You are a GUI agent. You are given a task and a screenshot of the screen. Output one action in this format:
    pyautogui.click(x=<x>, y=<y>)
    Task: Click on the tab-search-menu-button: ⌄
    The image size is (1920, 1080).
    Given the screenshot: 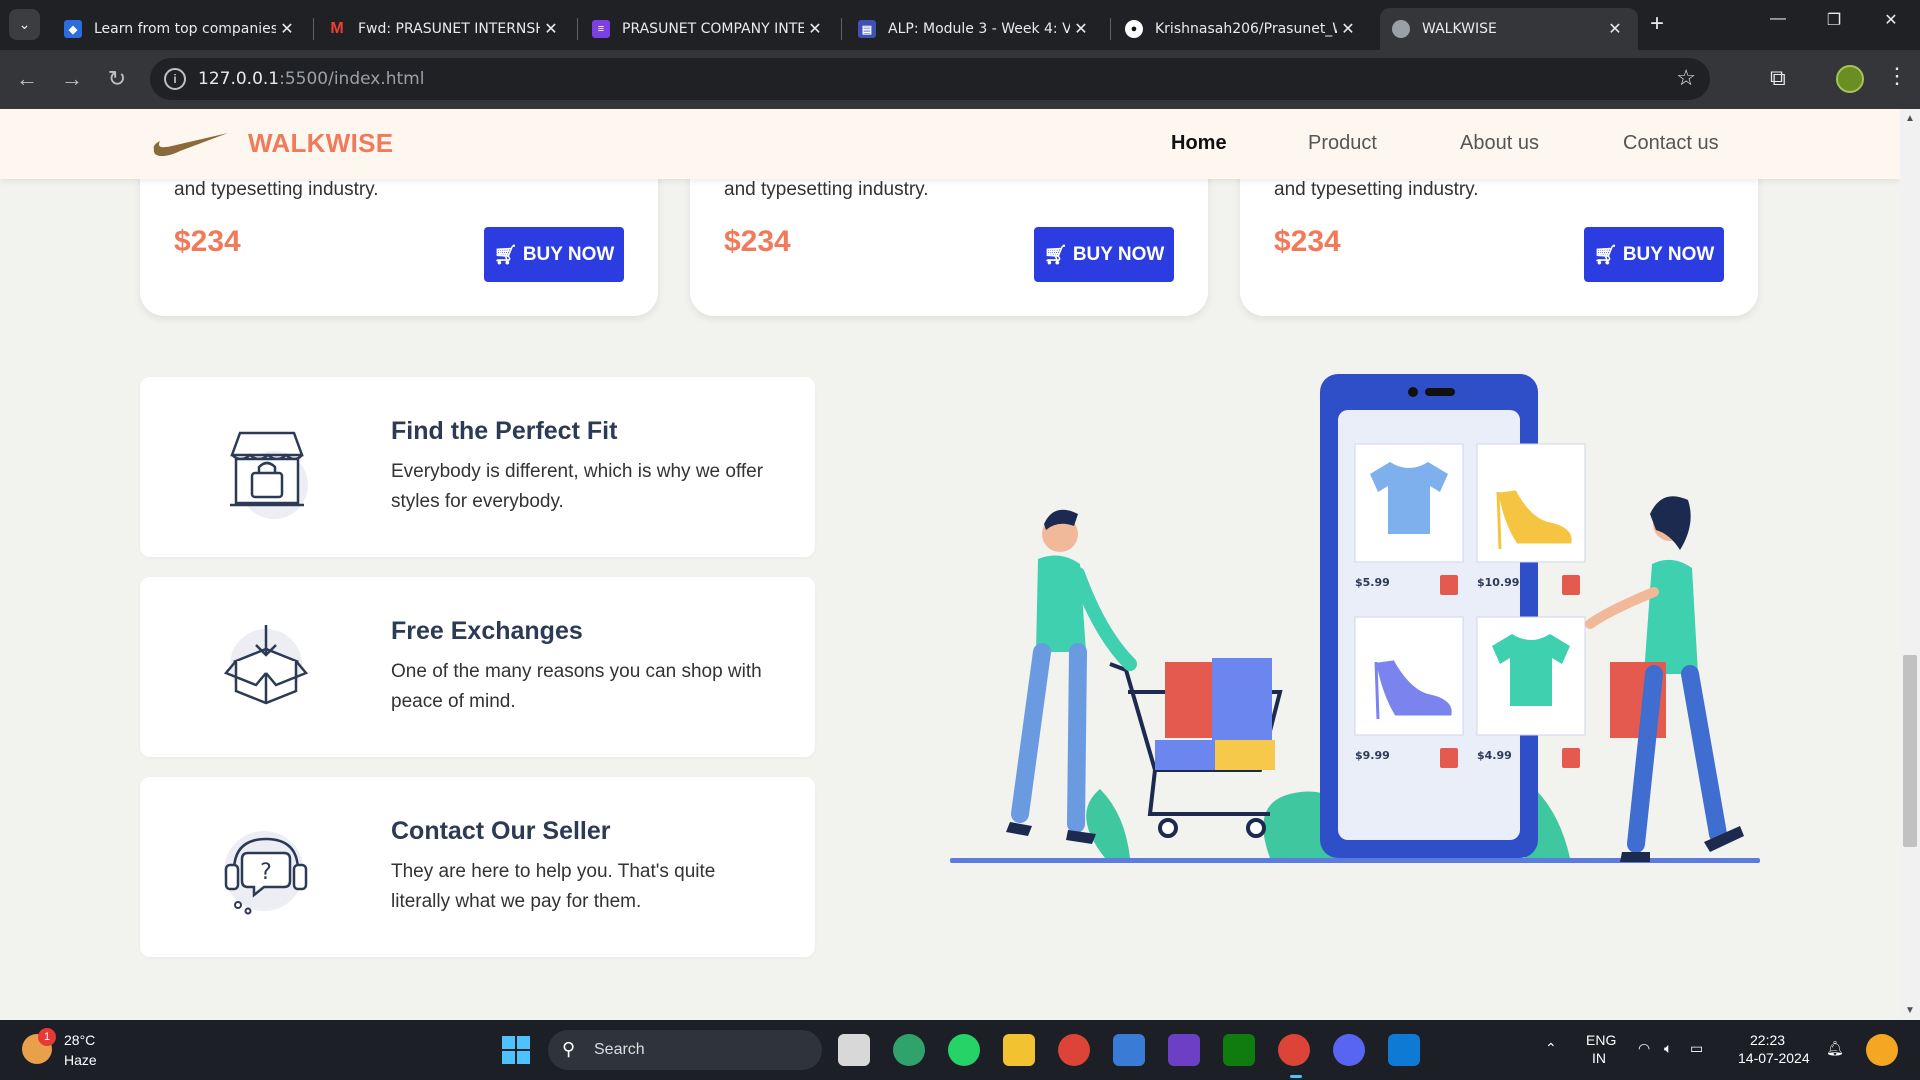 What is the action you would take?
    pyautogui.click(x=24, y=24)
    